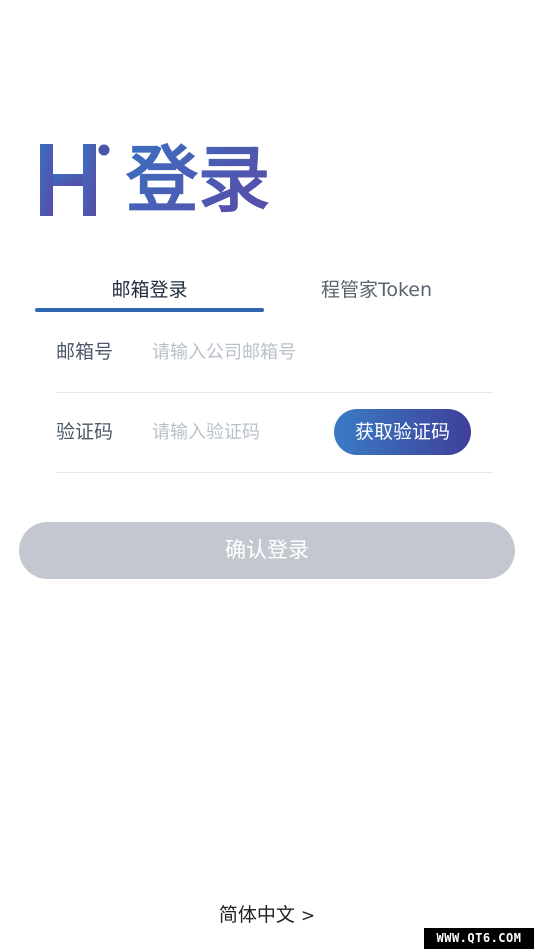 This screenshot has height=949, width=534. I want to click on email-label: 邮箱号, so click(85, 352).